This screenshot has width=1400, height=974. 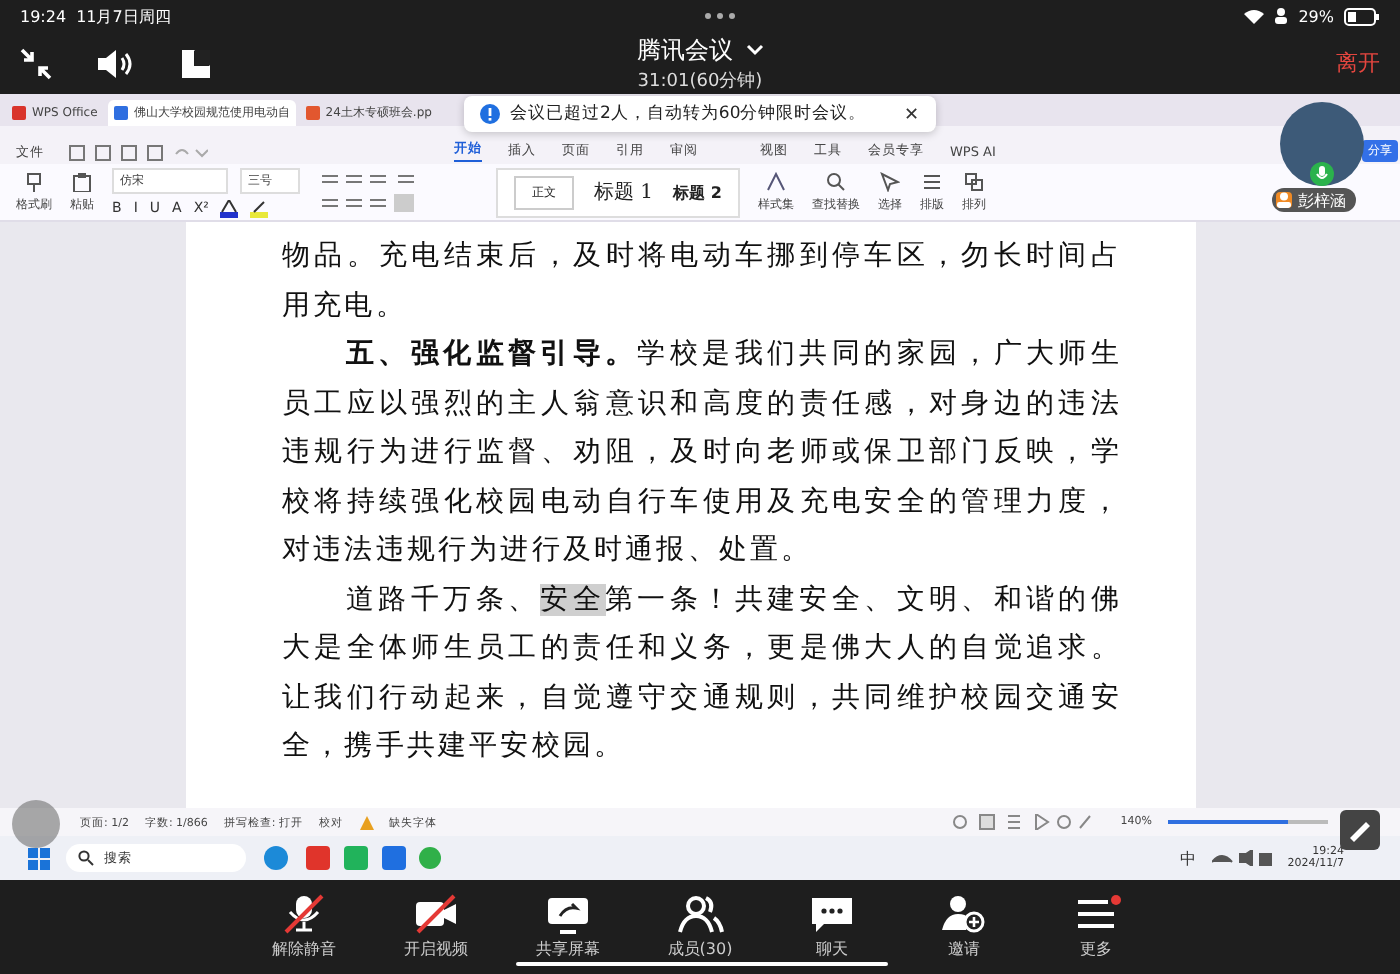 What do you see at coordinates (700, 927) in the screenshot?
I see `toolbar-button: 成员(30)` at bounding box center [700, 927].